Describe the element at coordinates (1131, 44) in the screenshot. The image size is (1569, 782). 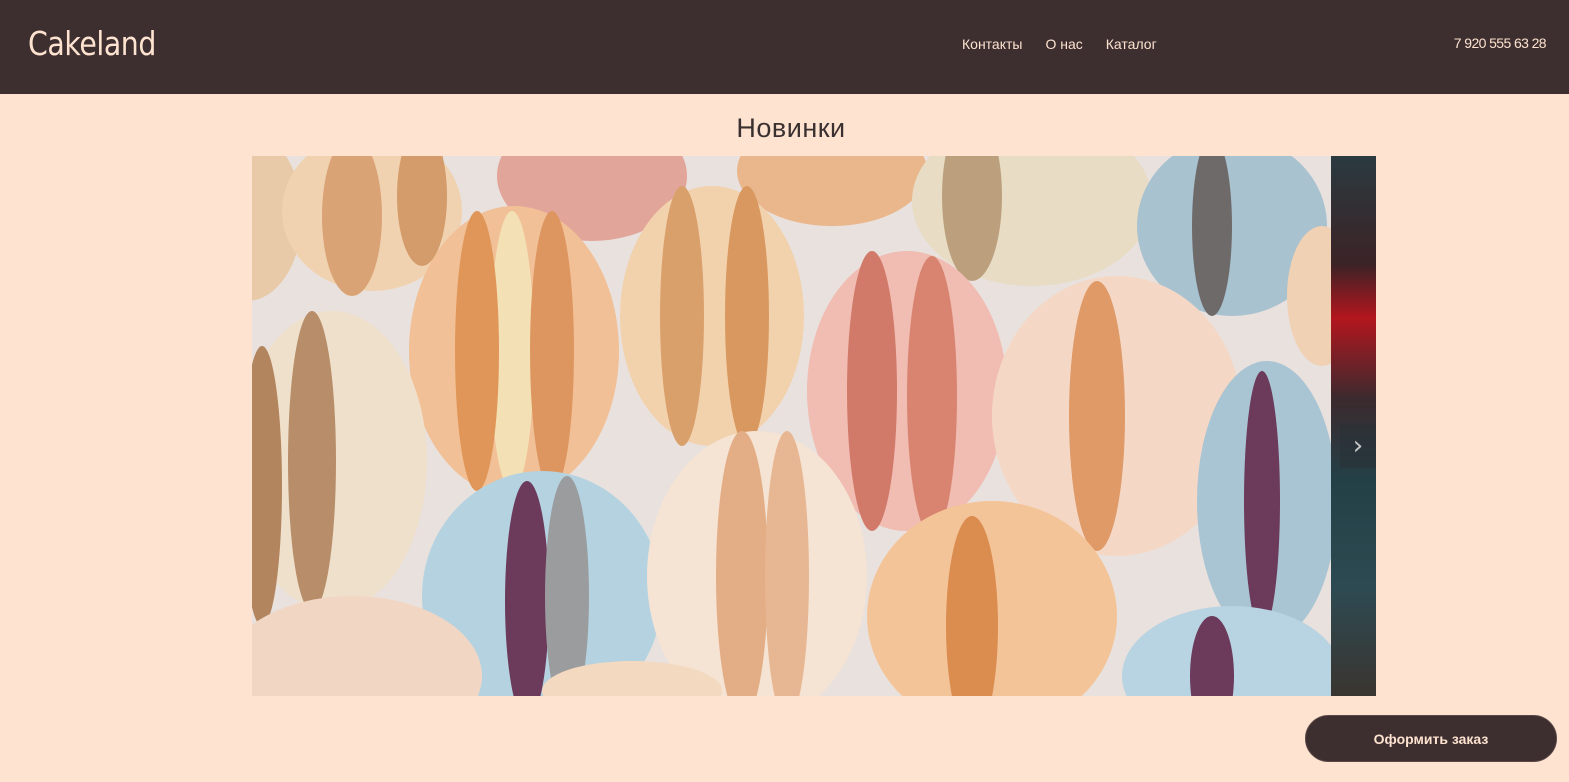
I see `nav-link-catalog: Каталог` at that location.